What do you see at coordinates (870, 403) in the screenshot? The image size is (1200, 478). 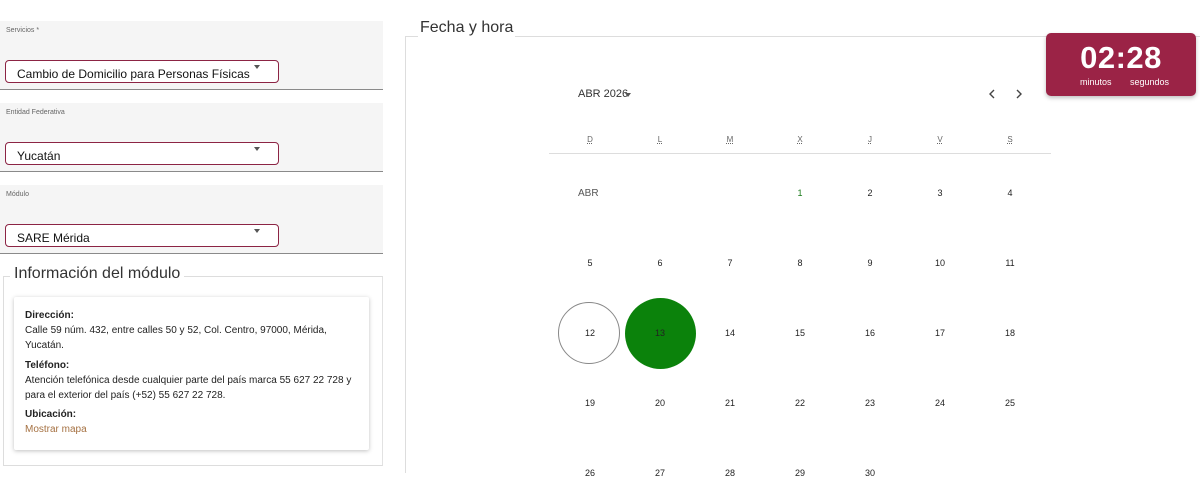 I see `calendar-day: 23` at bounding box center [870, 403].